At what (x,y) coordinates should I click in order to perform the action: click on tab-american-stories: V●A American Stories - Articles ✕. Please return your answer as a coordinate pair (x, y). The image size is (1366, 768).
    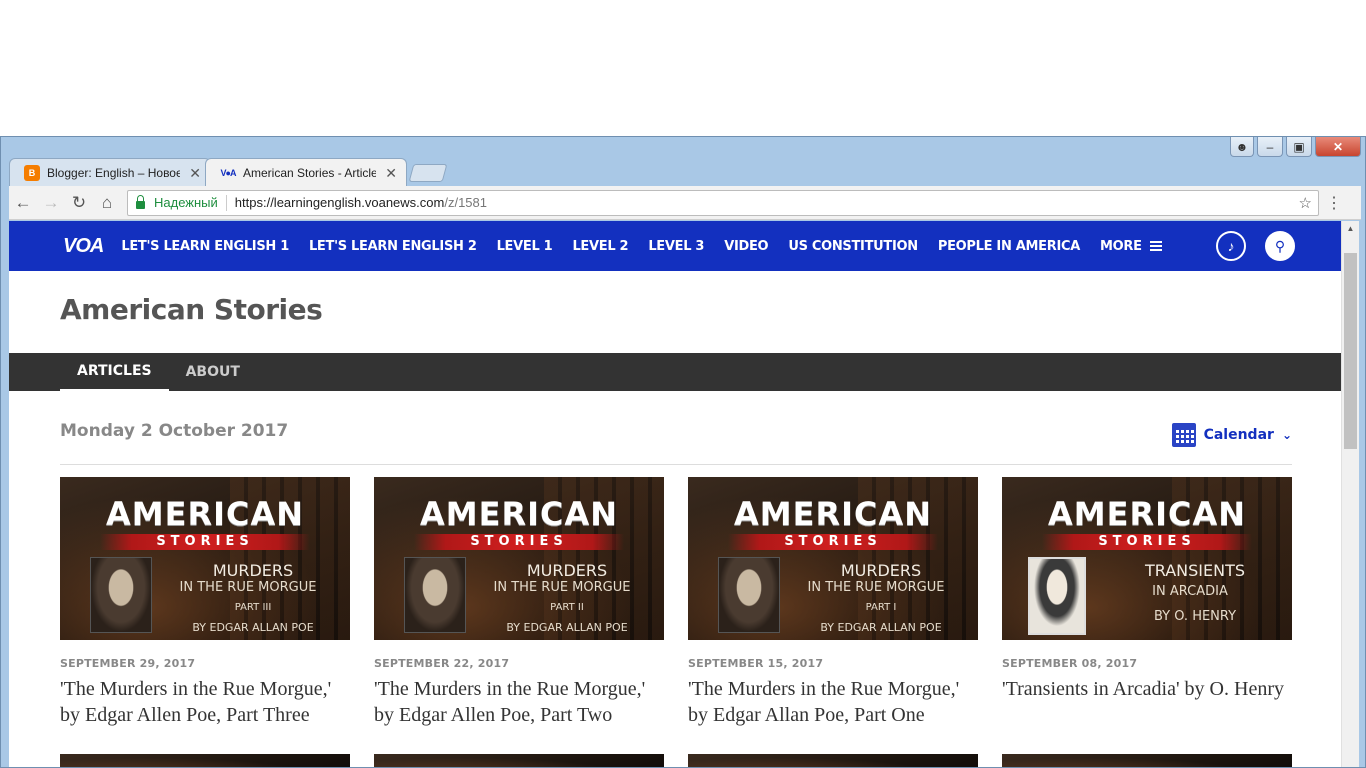
    Looking at the image, I should click on (306, 172).